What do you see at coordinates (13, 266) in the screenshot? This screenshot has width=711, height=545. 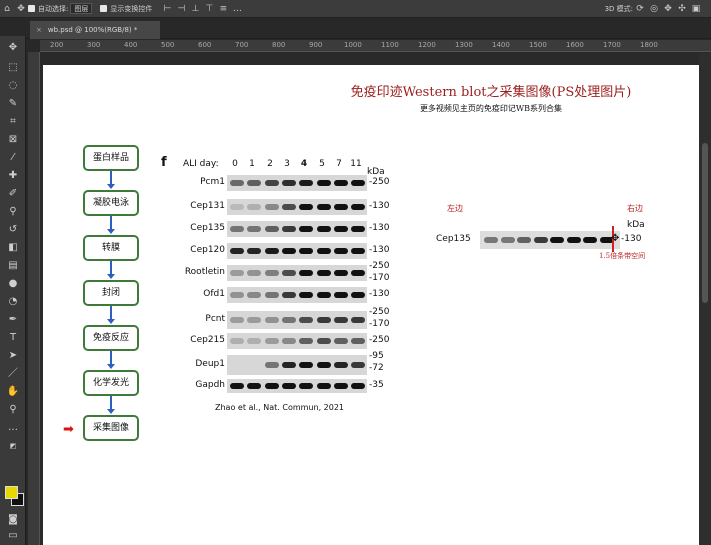 I see `gradient-icon: ▤` at bounding box center [13, 266].